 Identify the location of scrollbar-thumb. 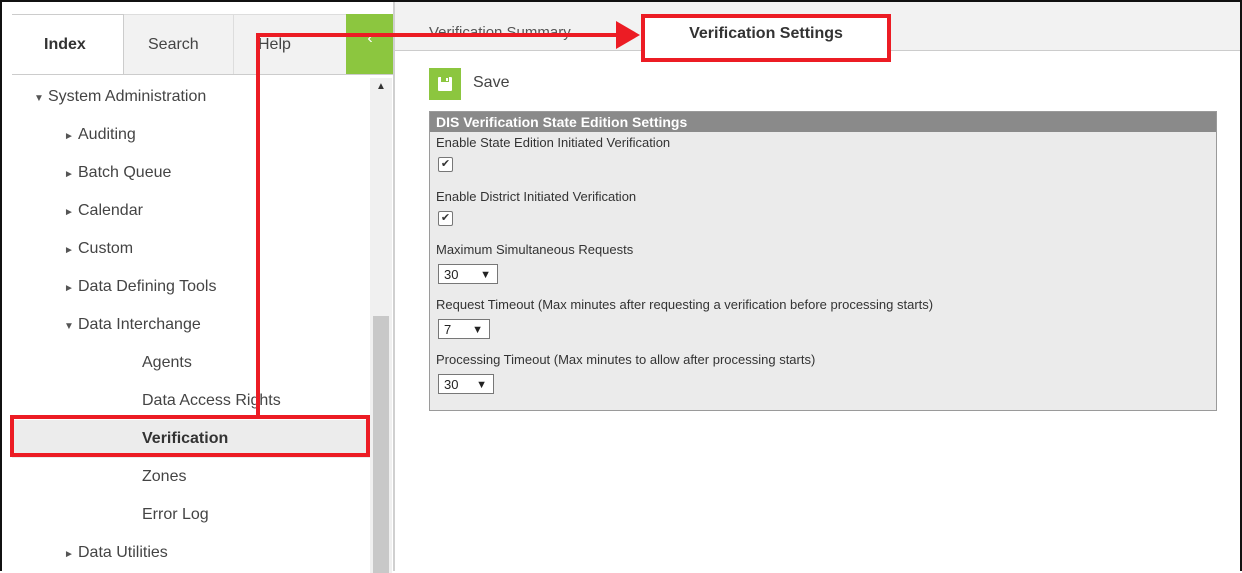
(381, 444).